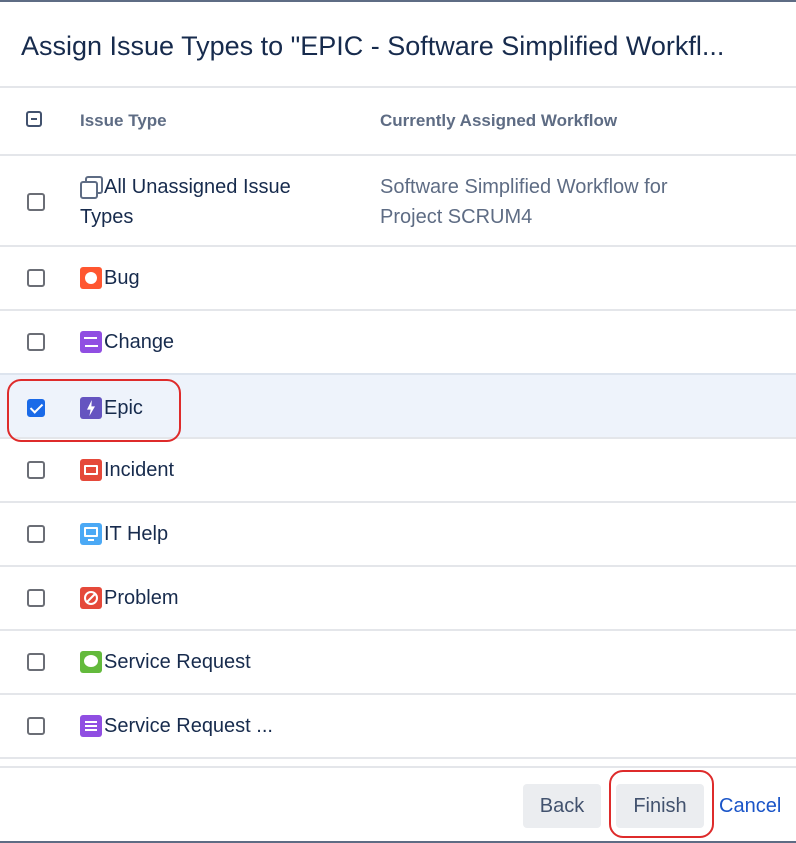 The height and width of the screenshot is (843, 796). What do you see at coordinates (91, 278) in the screenshot?
I see `bug-icon` at bounding box center [91, 278].